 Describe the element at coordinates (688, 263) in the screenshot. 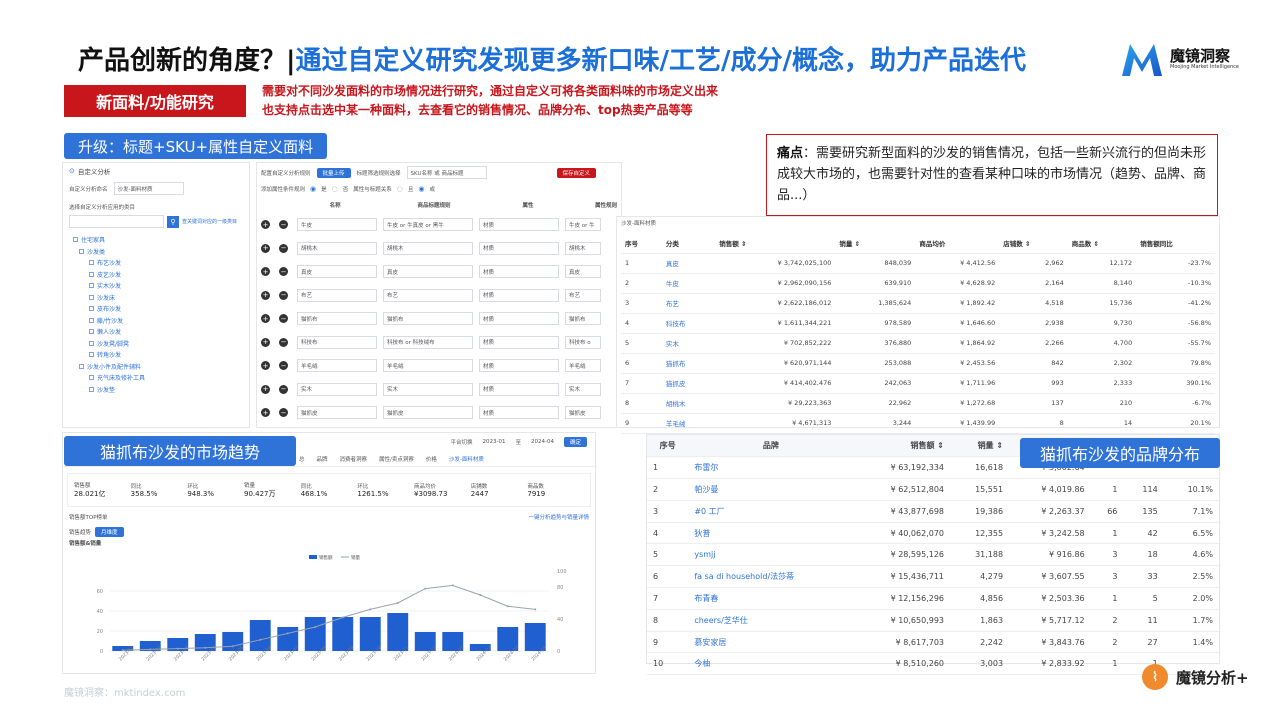

I see `category-link: 真皮` at that location.